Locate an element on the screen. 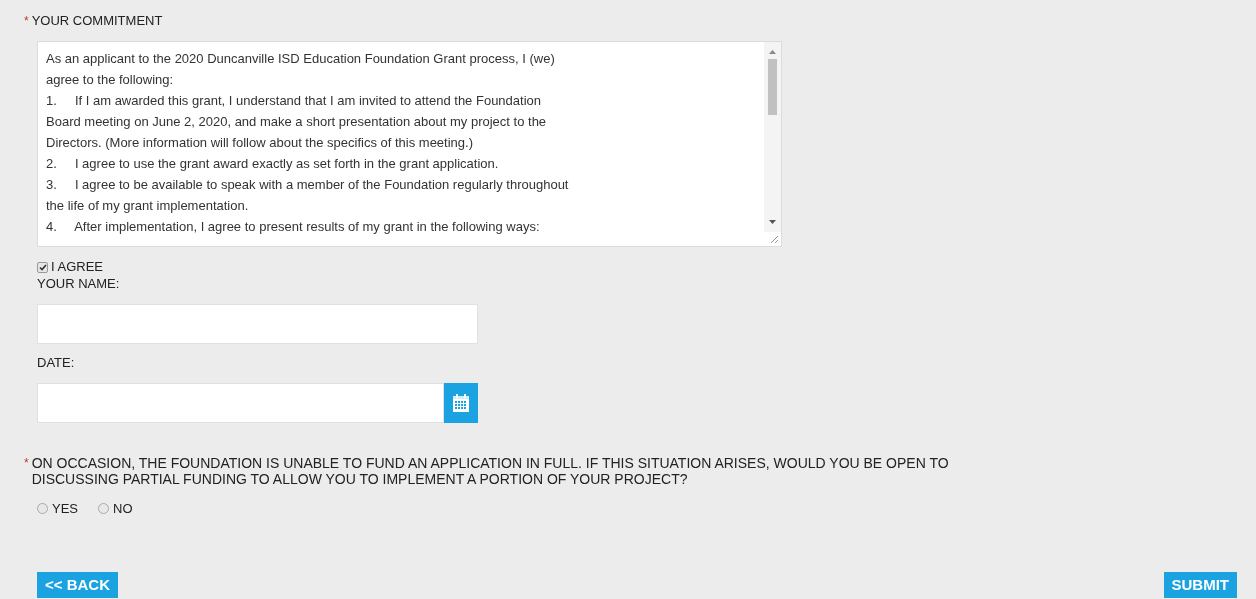  calendar-button is located at coordinates (461, 403).